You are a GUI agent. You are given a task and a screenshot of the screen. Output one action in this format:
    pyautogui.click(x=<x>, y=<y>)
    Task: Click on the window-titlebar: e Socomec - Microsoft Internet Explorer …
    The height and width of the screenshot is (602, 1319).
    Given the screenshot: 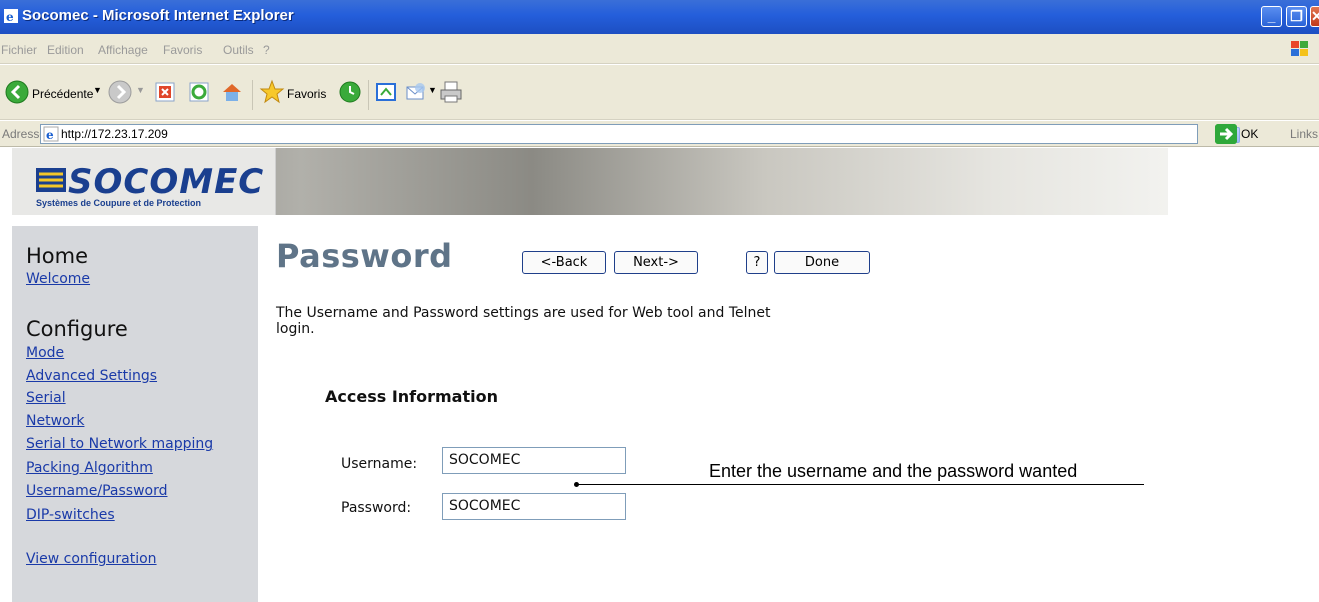 What is the action you would take?
    pyautogui.click(x=659, y=17)
    